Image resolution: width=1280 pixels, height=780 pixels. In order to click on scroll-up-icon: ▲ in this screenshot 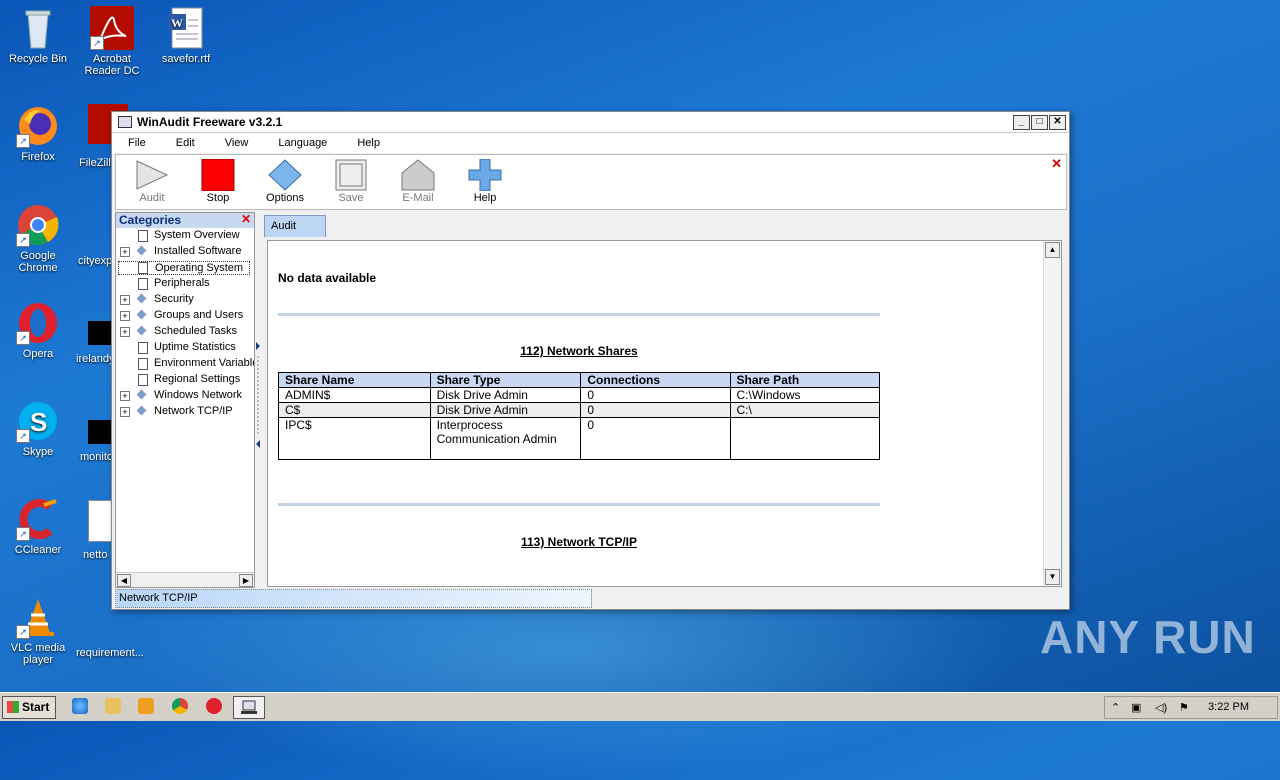, I will do `click(1052, 250)`.